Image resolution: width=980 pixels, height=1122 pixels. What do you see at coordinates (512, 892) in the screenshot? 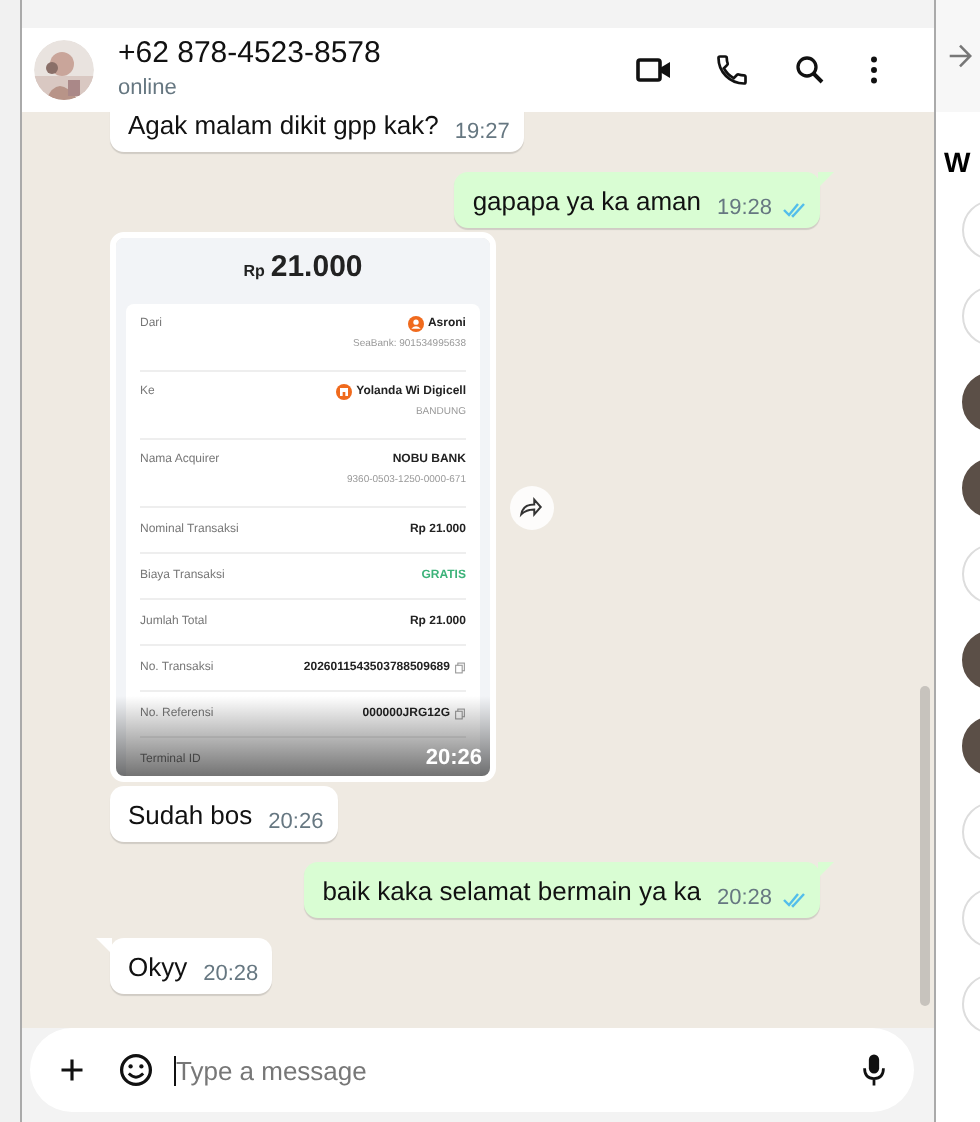
I see `message-text: baik kaka selamat bermain ya ka` at bounding box center [512, 892].